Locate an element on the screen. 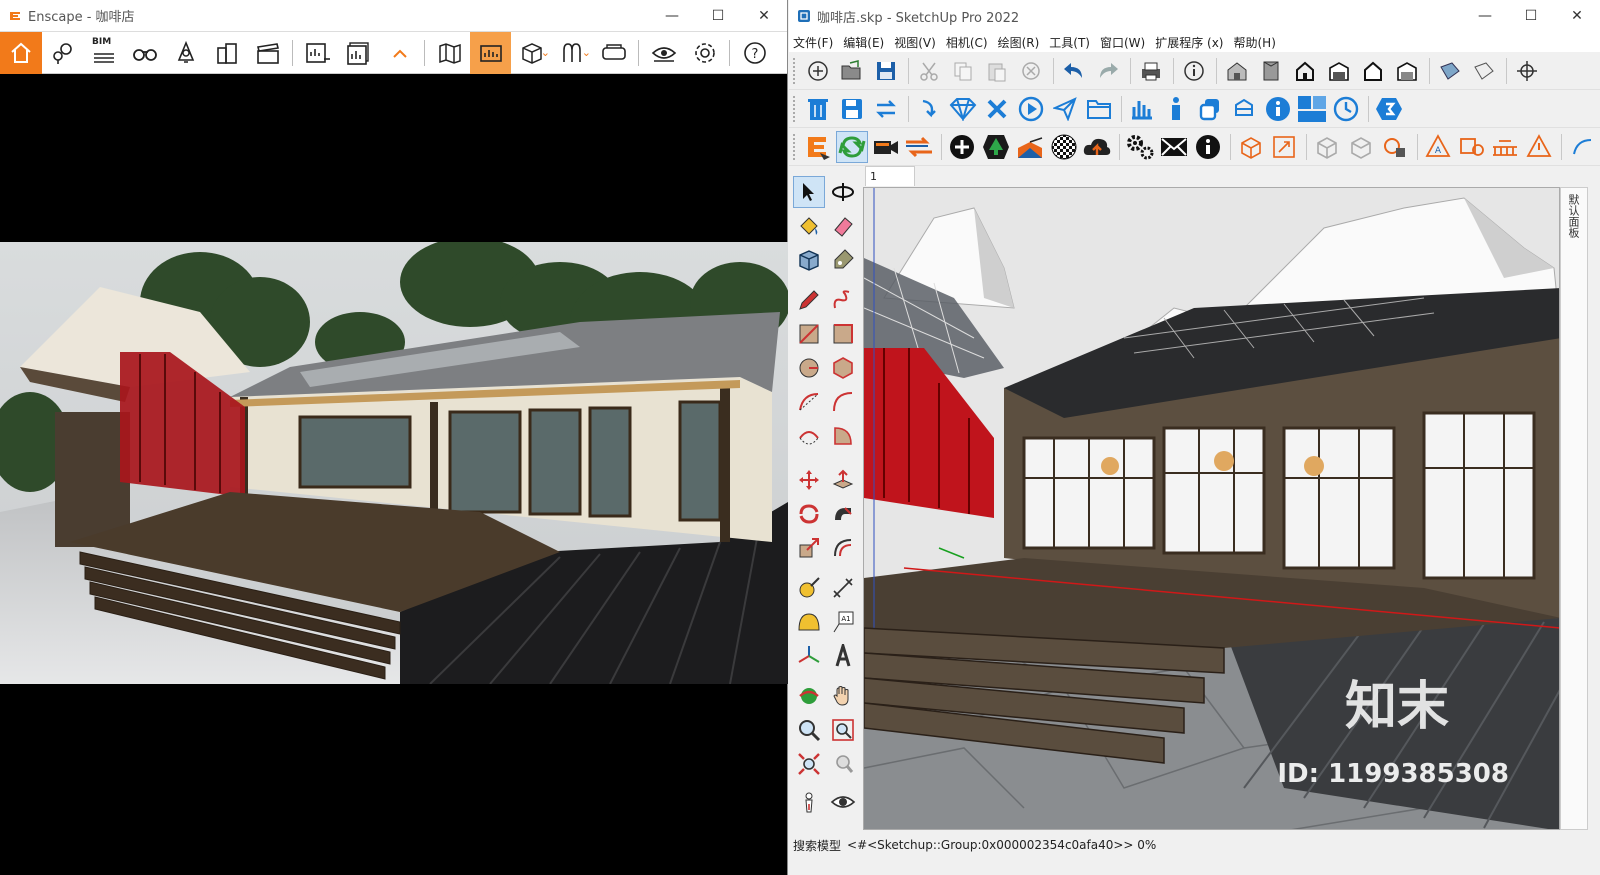 Image resolution: width=1600 pixels, height=875 pixels. model-info-button is located at coordinates (1194, 71).